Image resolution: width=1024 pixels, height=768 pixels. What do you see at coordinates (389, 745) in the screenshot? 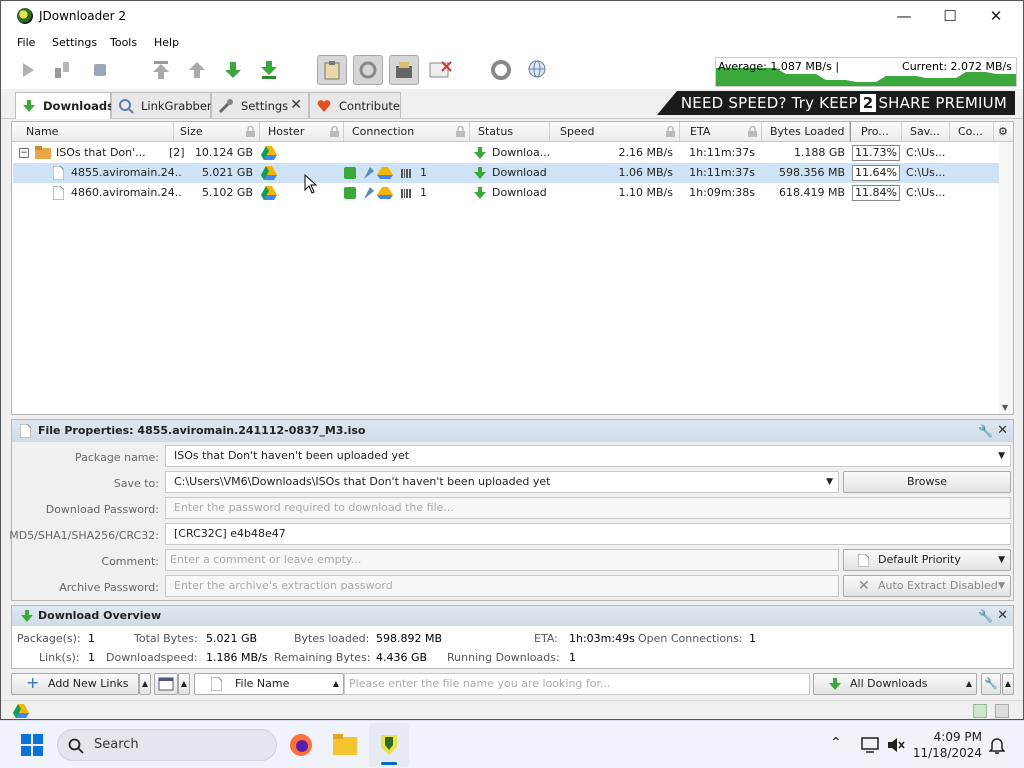
I see `jdownloader-taskbar-button` at bounding box center [389, 745].